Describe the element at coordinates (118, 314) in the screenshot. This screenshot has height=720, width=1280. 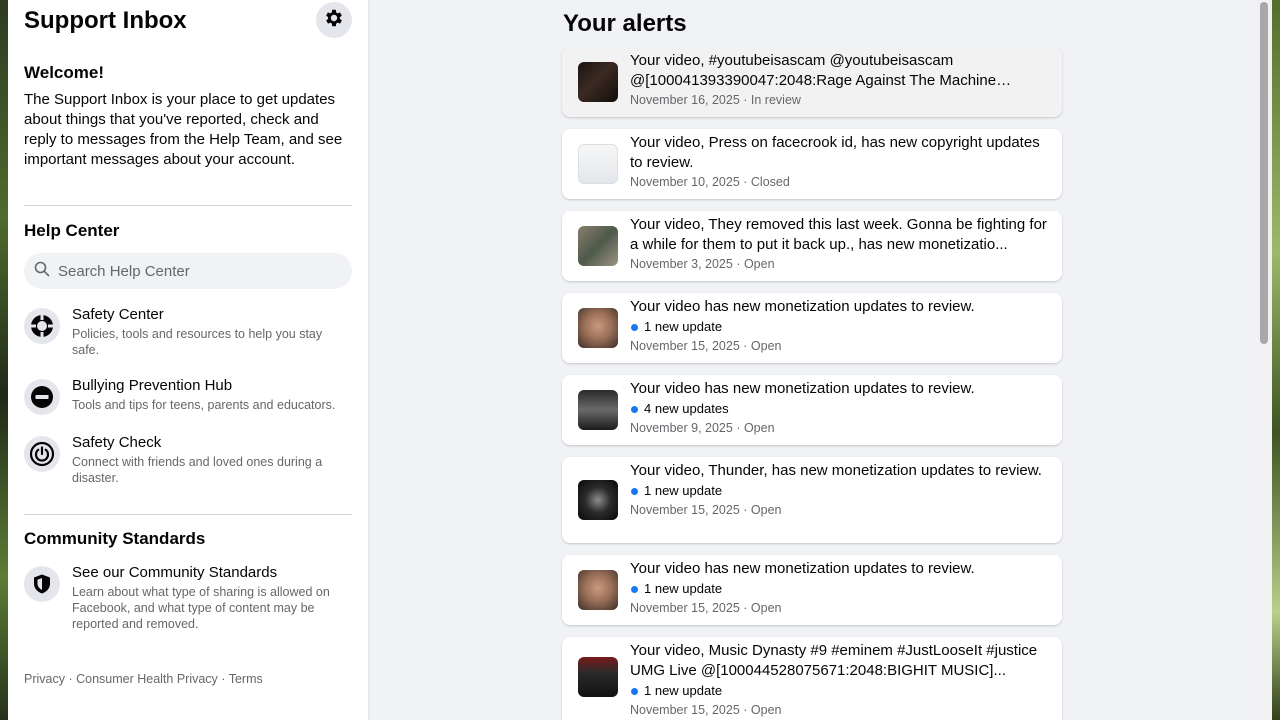
I see `help-item-title: Safety Center` at that location.